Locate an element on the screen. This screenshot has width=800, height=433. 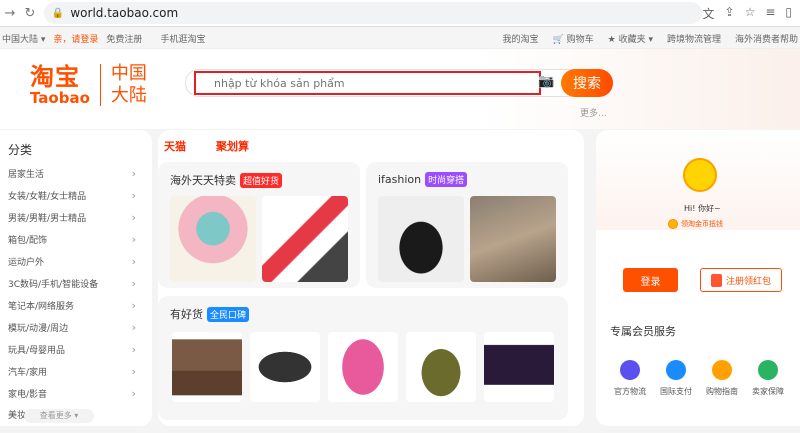
box-title: 海外天天特卖 is located at coordinates (203, 180).